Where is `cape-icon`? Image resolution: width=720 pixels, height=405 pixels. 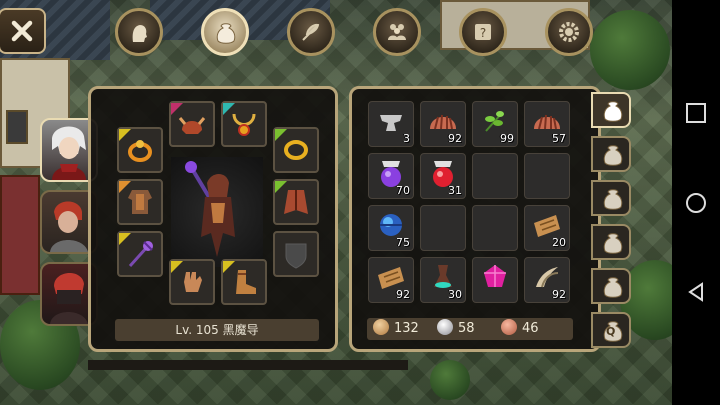
cape-icon is located at coordinates (296, 202).